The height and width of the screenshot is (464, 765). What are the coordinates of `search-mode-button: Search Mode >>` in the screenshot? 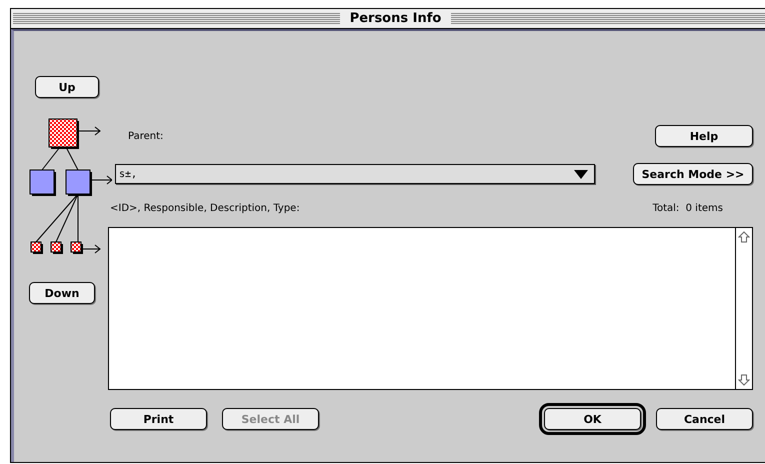 It's located at (693, 174).